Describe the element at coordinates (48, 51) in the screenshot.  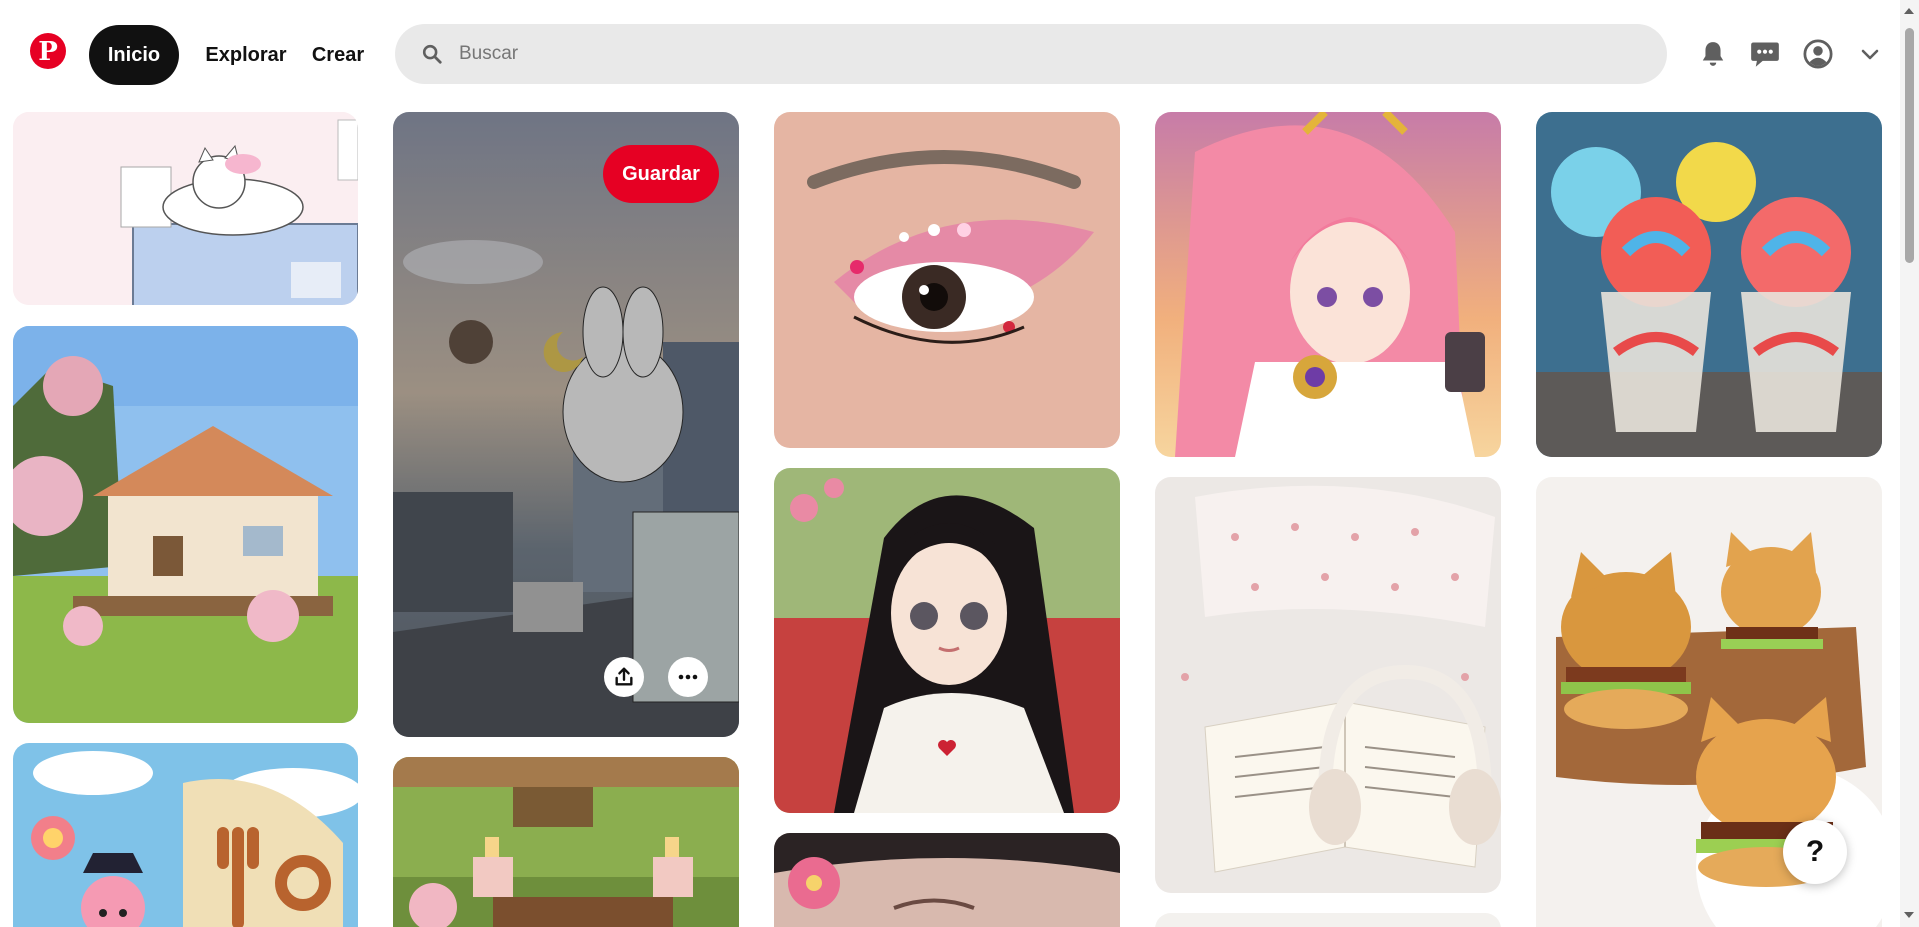
I see `pinterest-logo-icon: P` at that location.